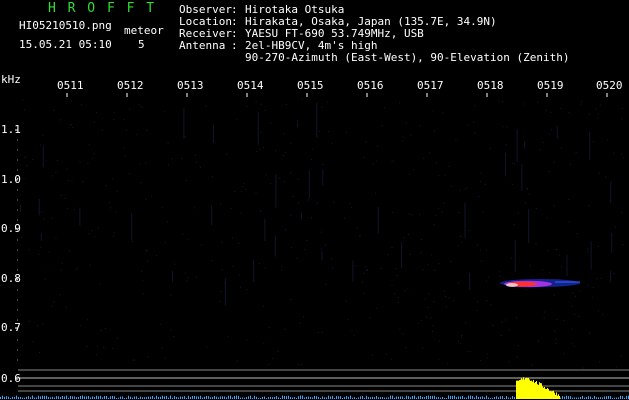 This screenshot has height=400, width=629. What do you see at coordinates (550, 85) in the screenshot?
I see `x-tick-label: 0519` at bounding box center [550, 85].